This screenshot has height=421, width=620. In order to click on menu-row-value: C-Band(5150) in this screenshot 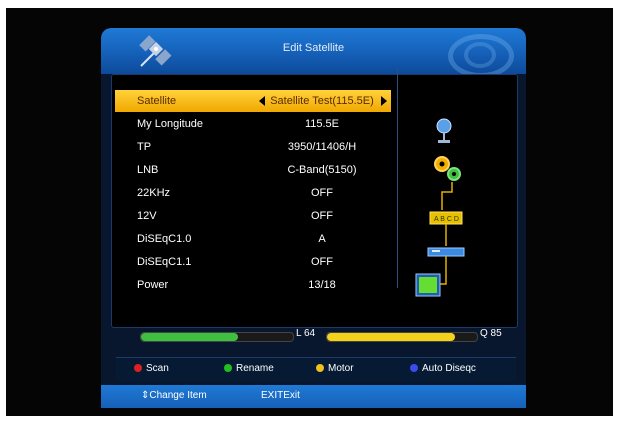, I will do `click(322, 170)`.